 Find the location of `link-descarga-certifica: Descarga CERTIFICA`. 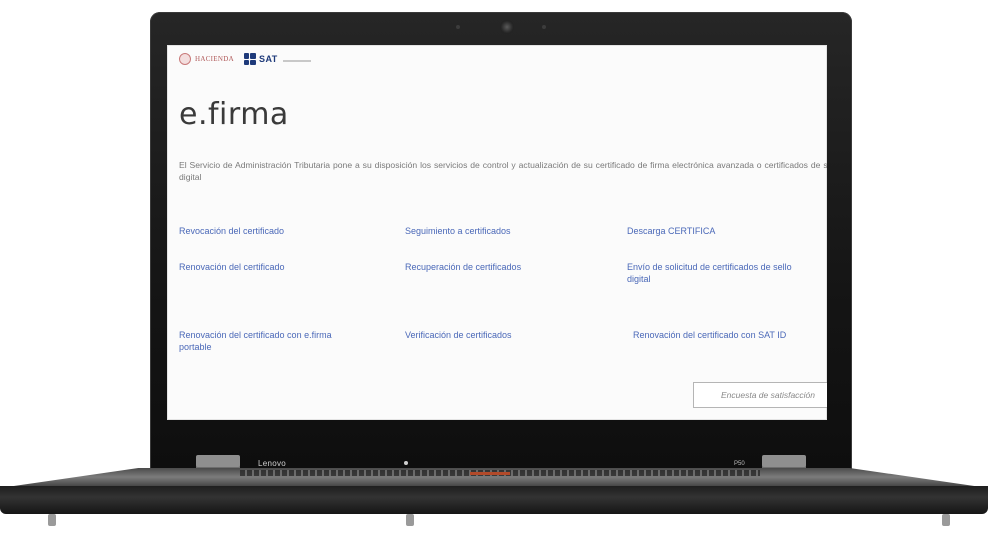

link-descarga-certifica: Descarga CERTIFICA is located at coordinates (671, 231).